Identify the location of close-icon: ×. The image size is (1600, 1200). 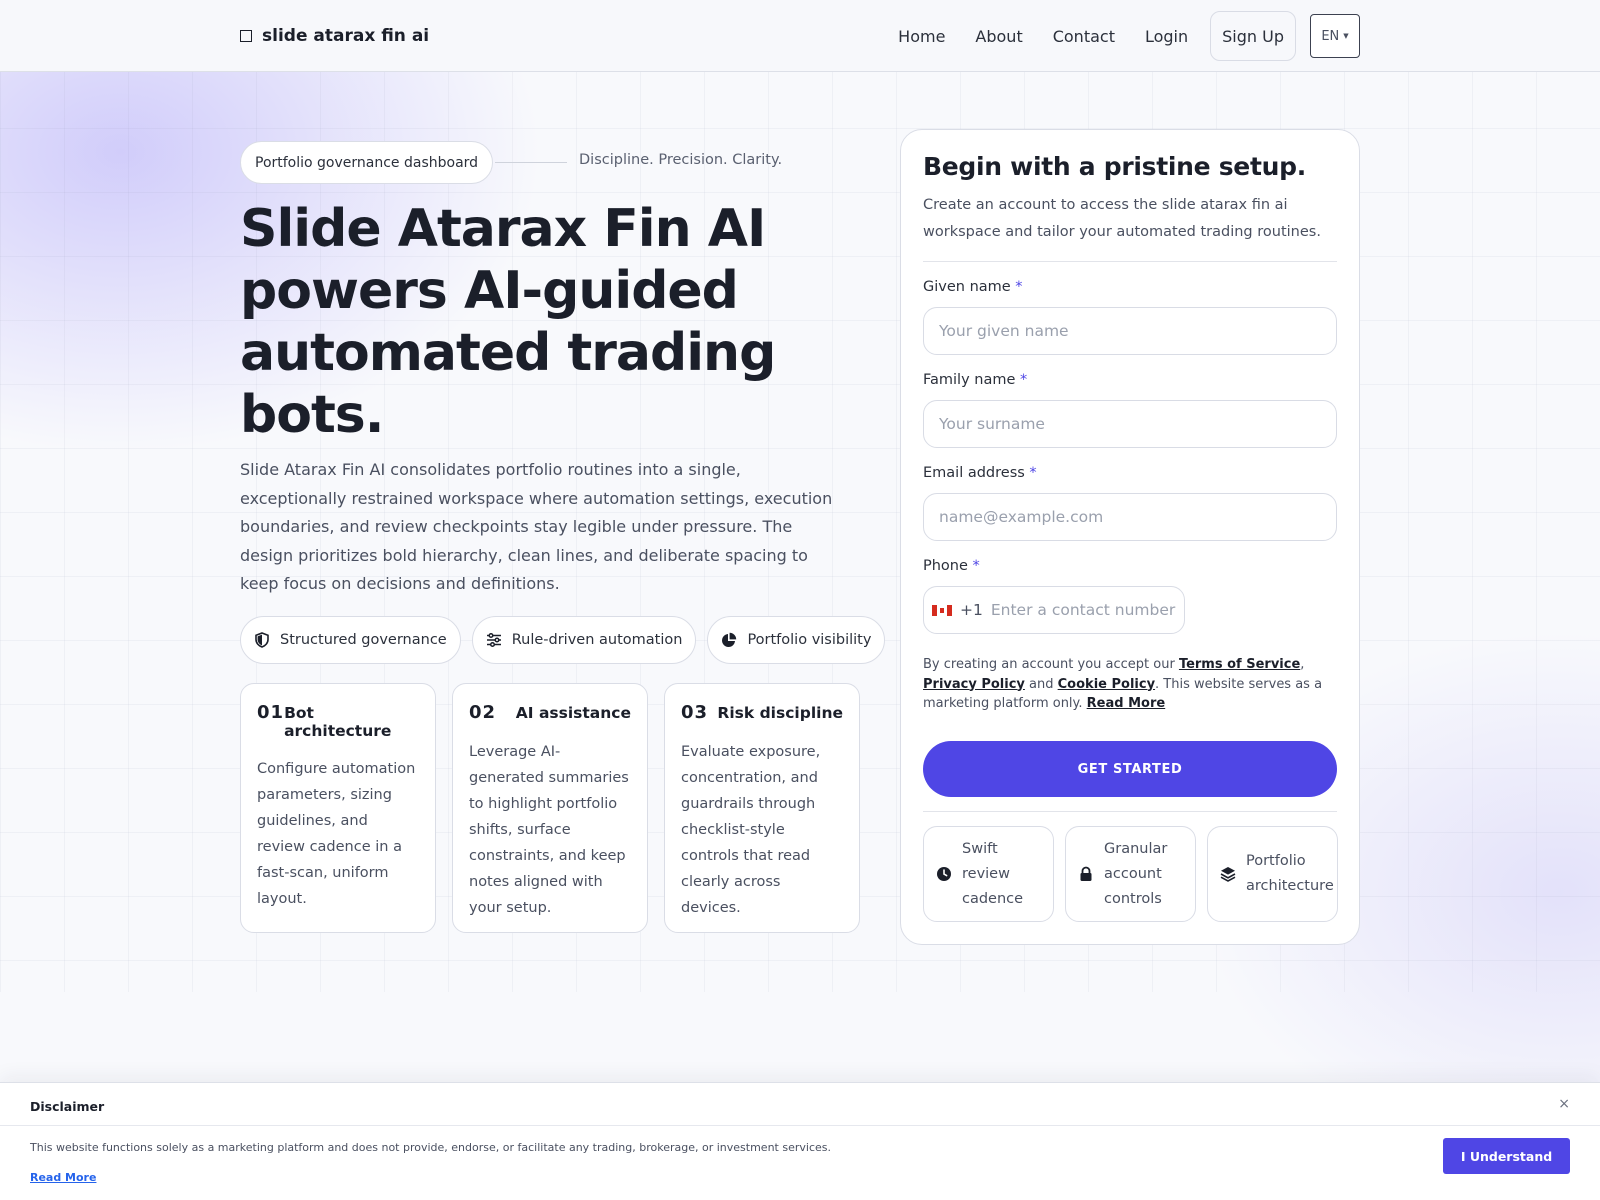
(1564, 1104).